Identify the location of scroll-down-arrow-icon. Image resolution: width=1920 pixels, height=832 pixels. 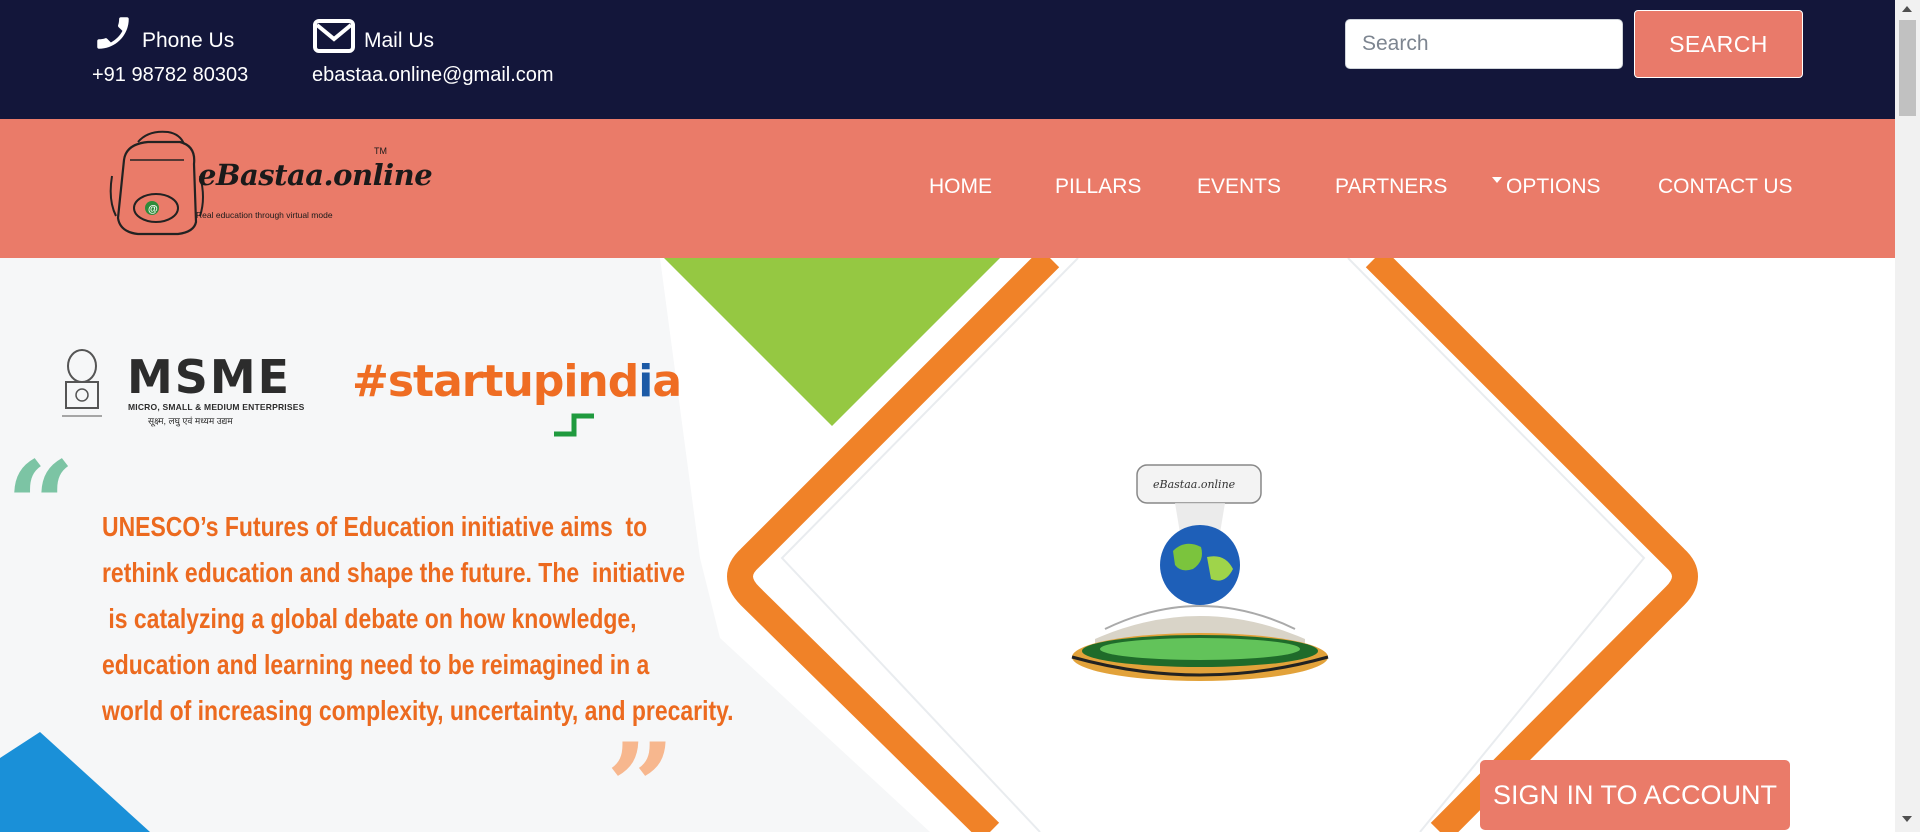
(1907, 819).